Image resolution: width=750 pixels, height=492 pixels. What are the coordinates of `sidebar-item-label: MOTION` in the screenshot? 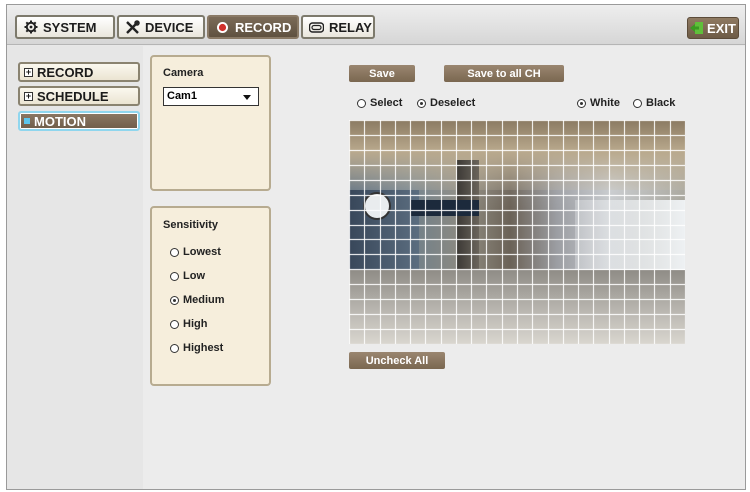 It's located at (60, 121).